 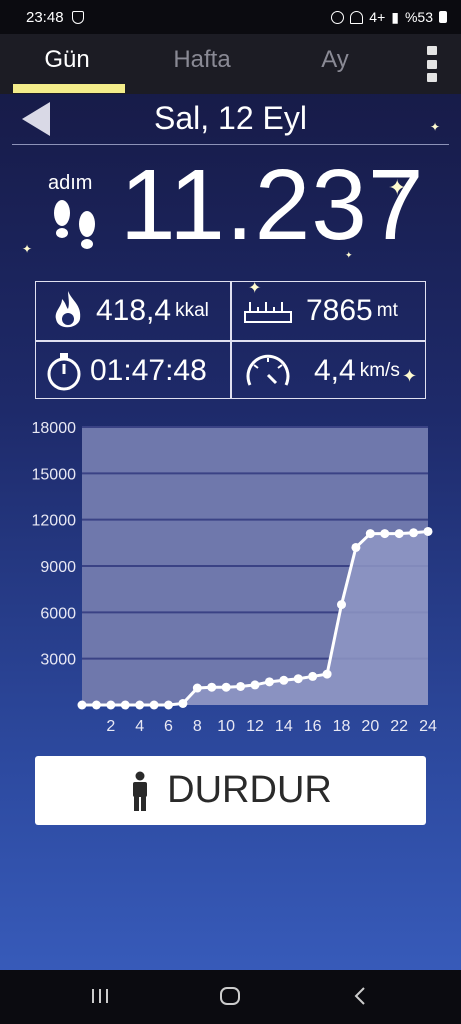 What do you see at coordinates (148, 370) in the screenshot?
I see `duration-value: 01:47:48` at bounding box center [148, 370].